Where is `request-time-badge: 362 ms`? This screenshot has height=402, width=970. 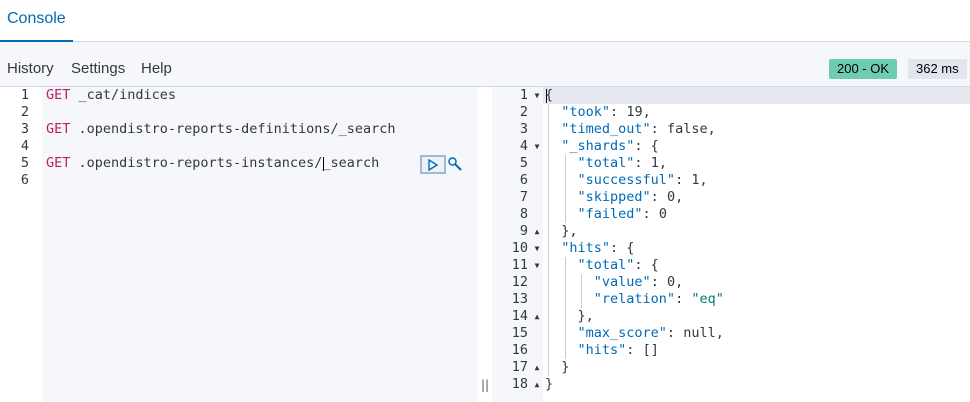 request-time-badge: 362 ms is located at coordinates (937, 69).